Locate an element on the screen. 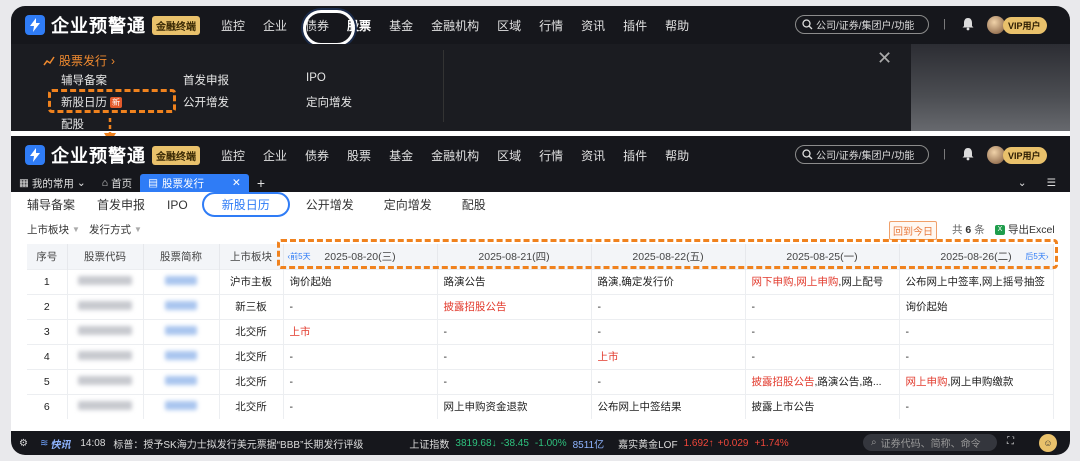 Image resolution: width=1080 pixels, height=461 pixels. dropdown-title: 股票发行 › is located at coordinates (79, 60).